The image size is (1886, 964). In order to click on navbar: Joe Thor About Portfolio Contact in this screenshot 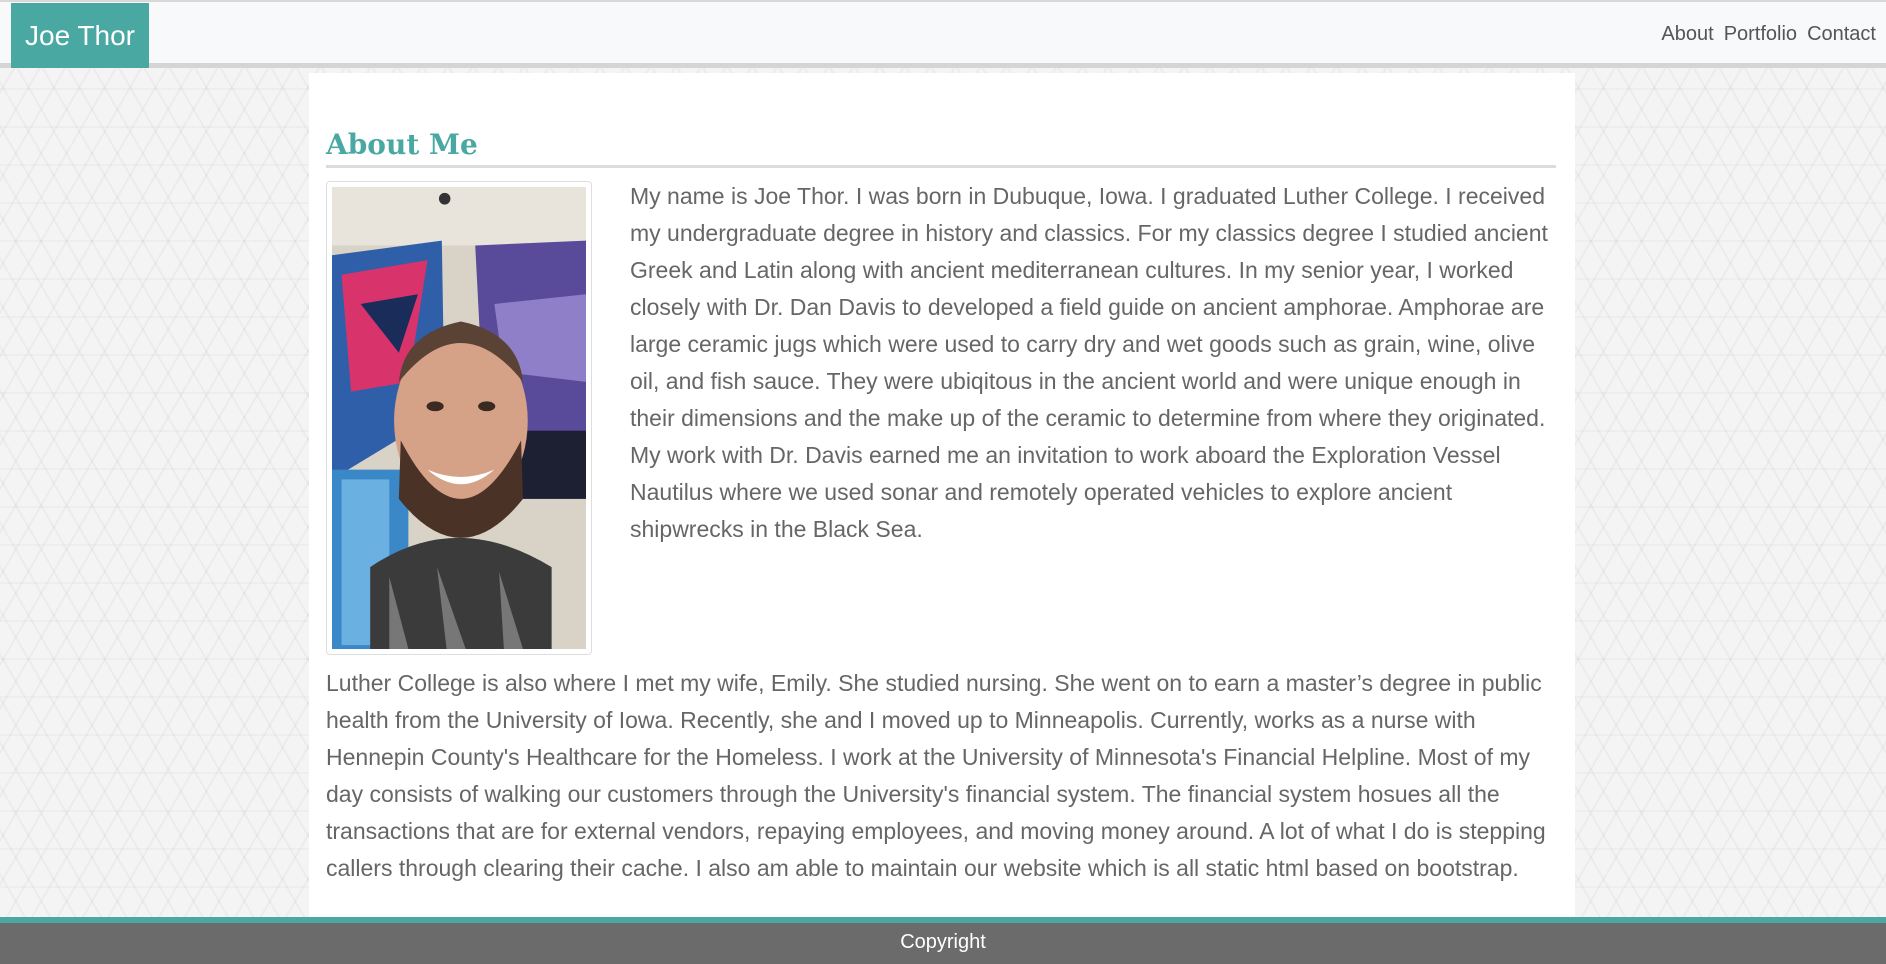, I will do `click(943, 34)`.